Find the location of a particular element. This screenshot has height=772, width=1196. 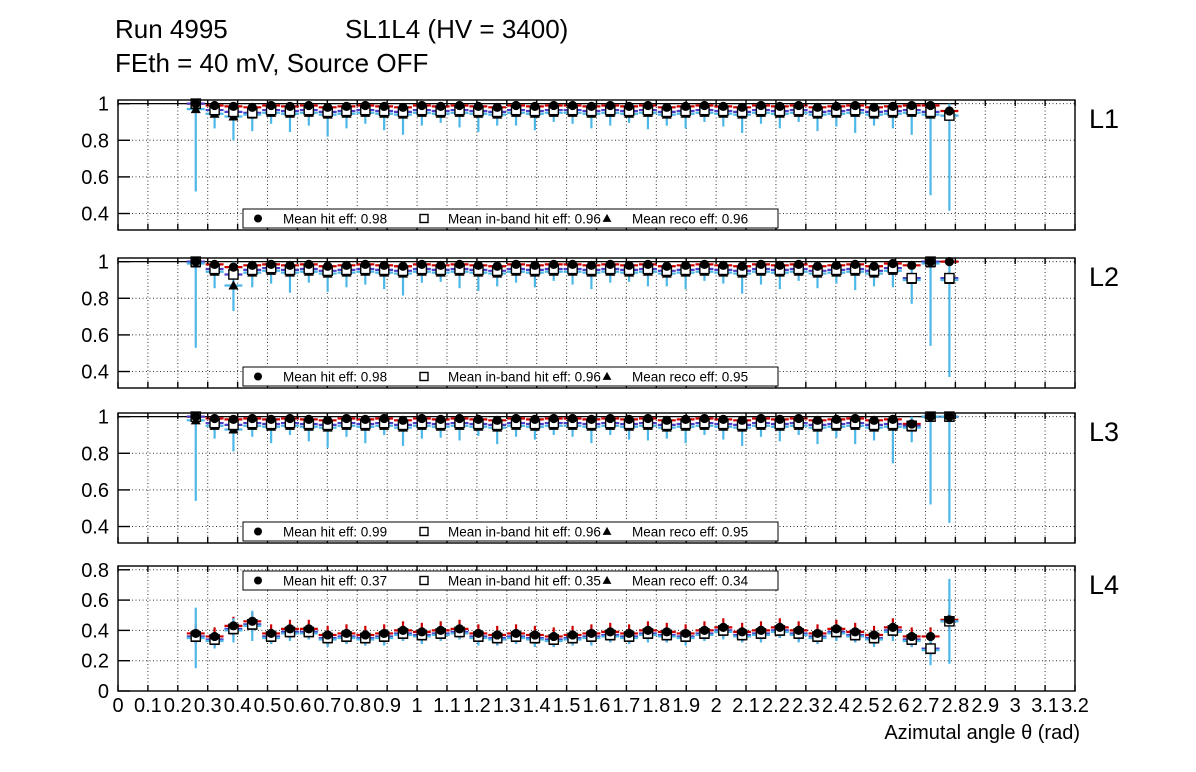

legend-marker-hit-eff is located at coordinates (258, 218).